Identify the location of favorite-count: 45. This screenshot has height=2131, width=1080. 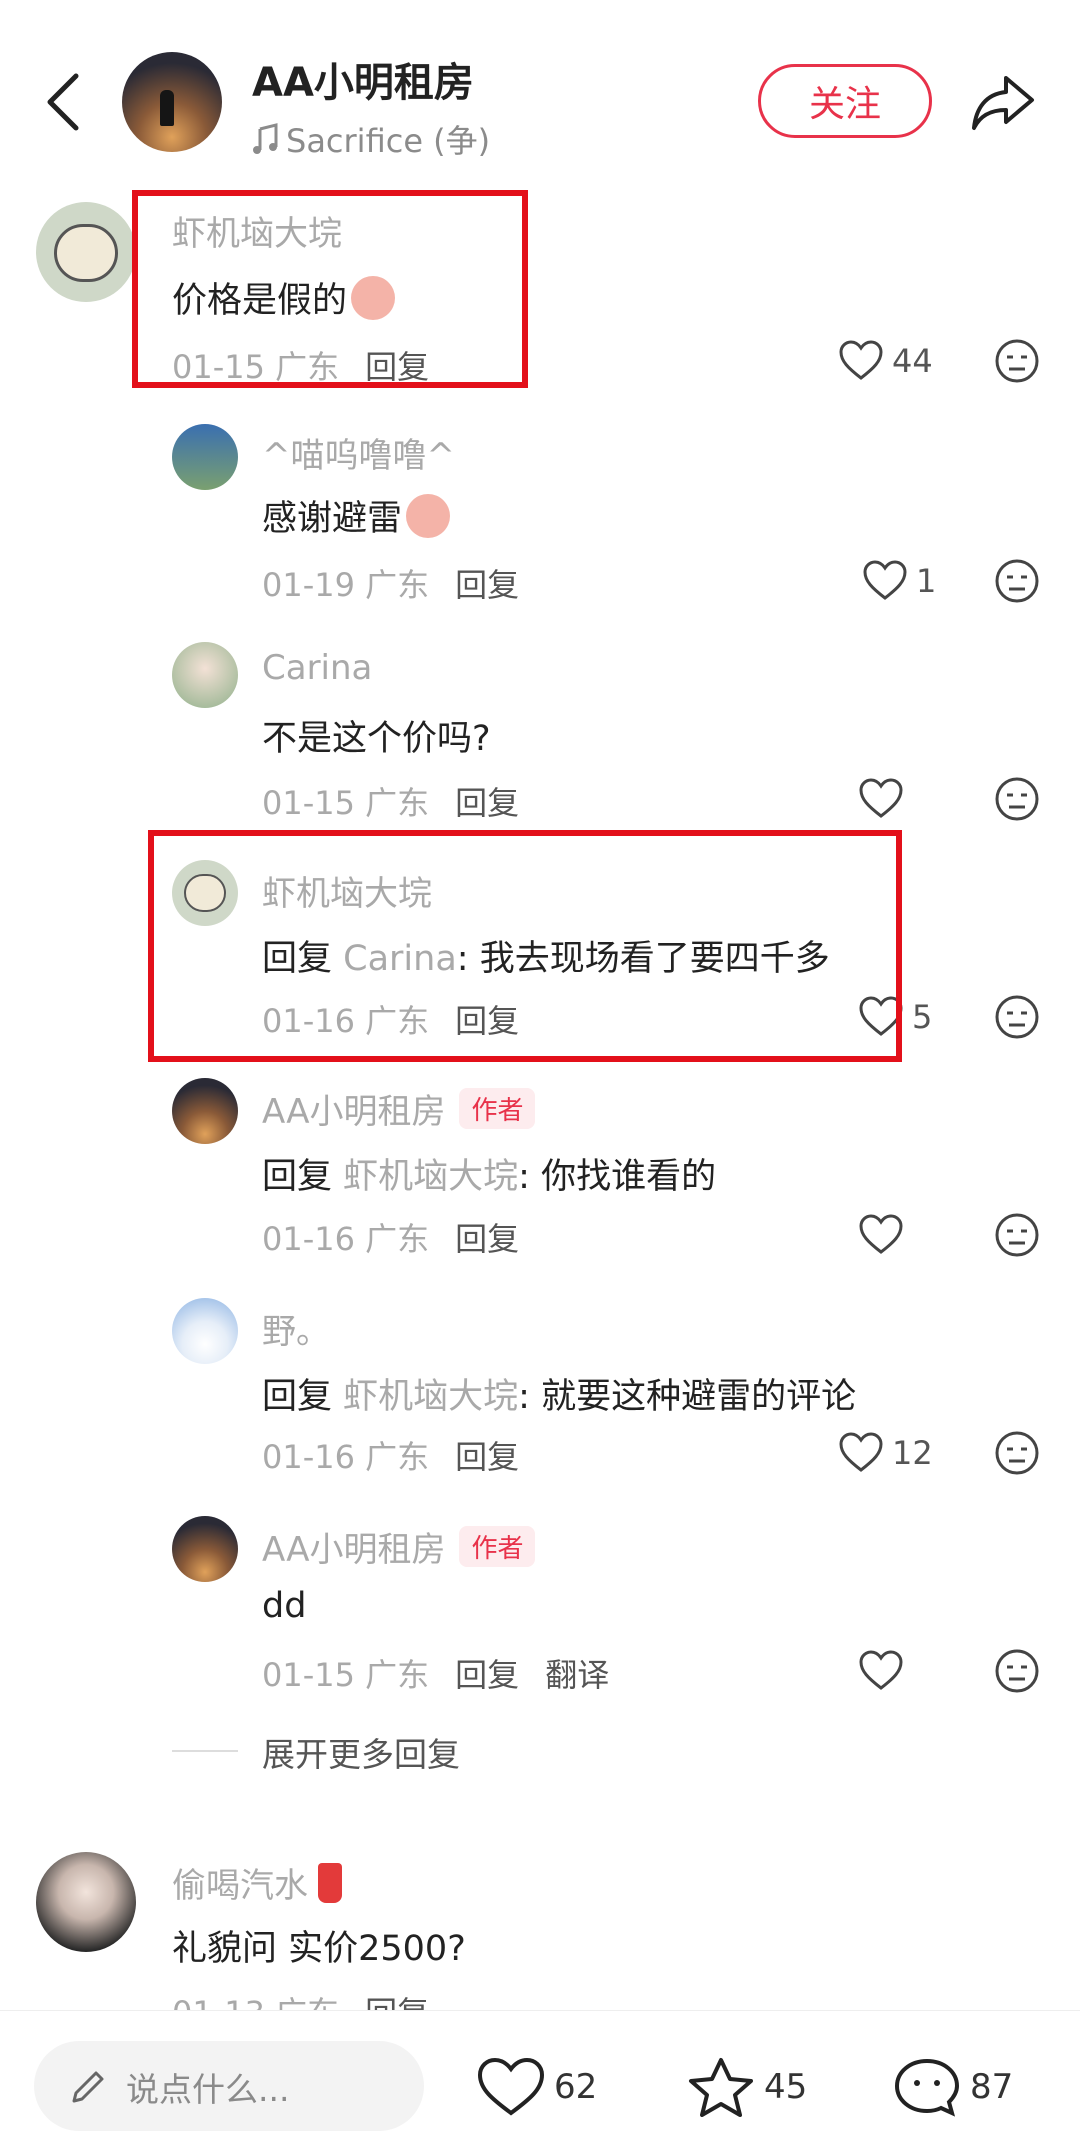
(786, 2087).